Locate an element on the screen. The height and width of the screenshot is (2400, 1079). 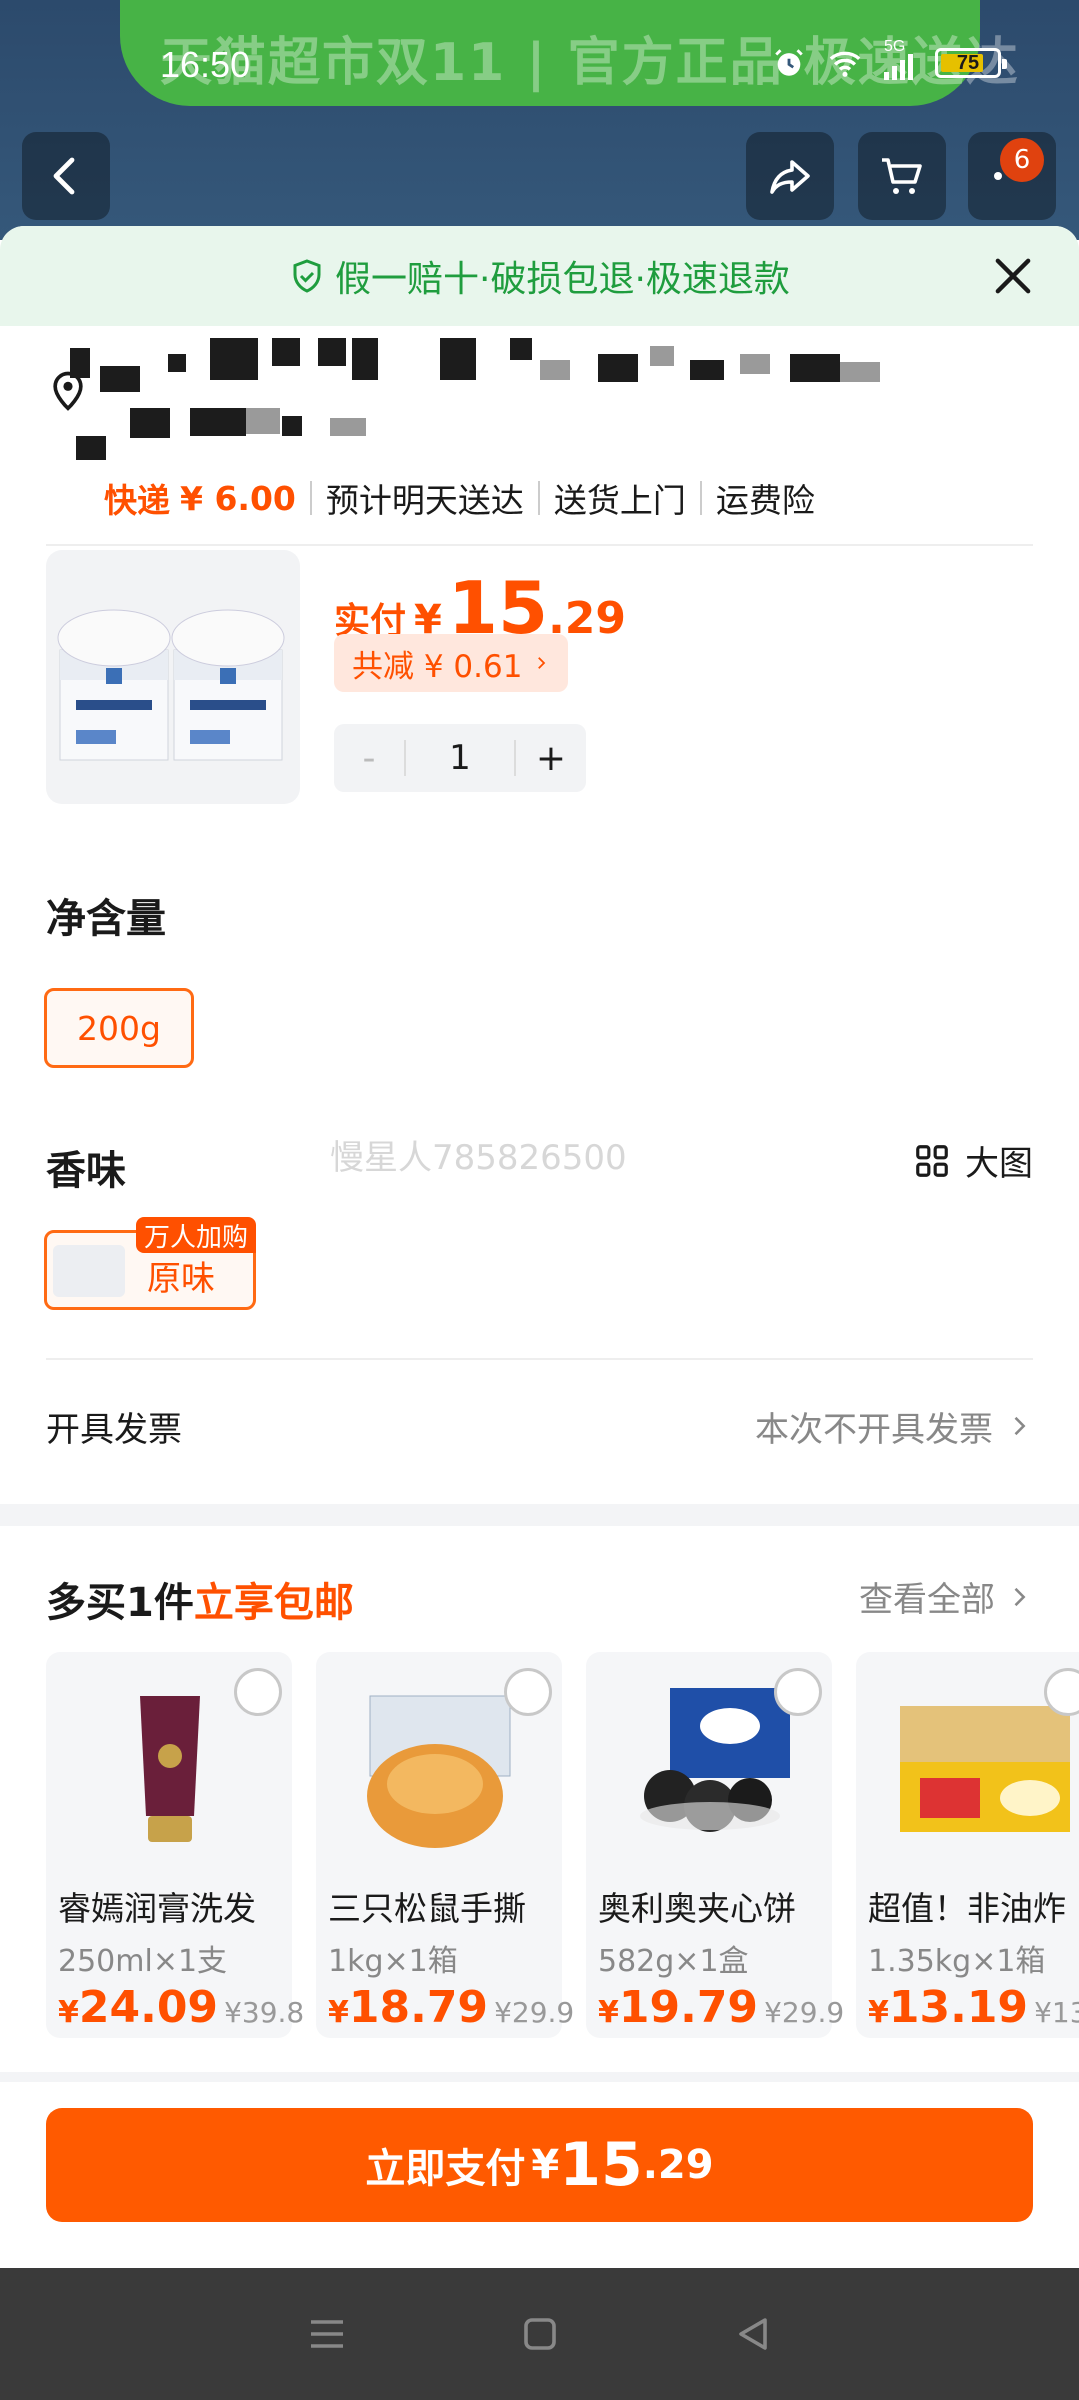
option-original-flavor: 原味 万人加购 is located at coordinates (150, 1263).